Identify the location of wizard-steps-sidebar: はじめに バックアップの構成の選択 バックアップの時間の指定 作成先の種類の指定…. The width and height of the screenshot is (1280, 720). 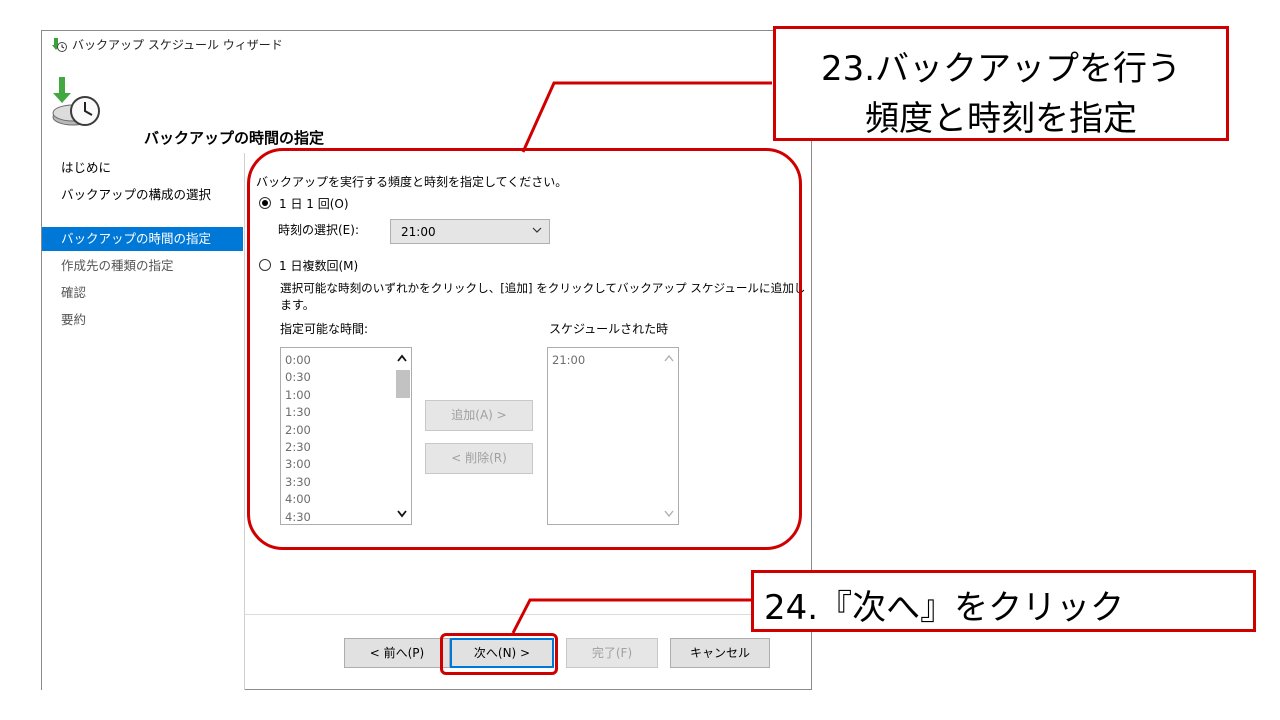
(143, 421).